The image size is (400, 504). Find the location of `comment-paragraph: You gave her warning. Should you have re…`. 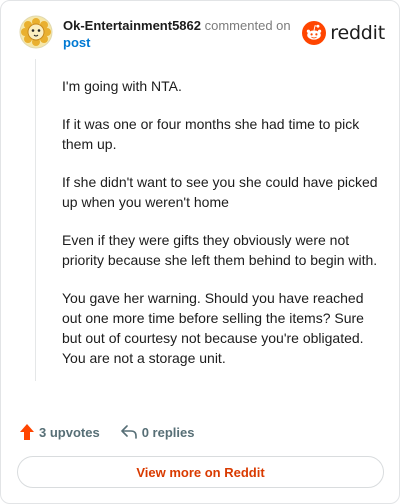

comment-paragraph: You gave her warning. Should you have re… is located at coordinates (213, 328).